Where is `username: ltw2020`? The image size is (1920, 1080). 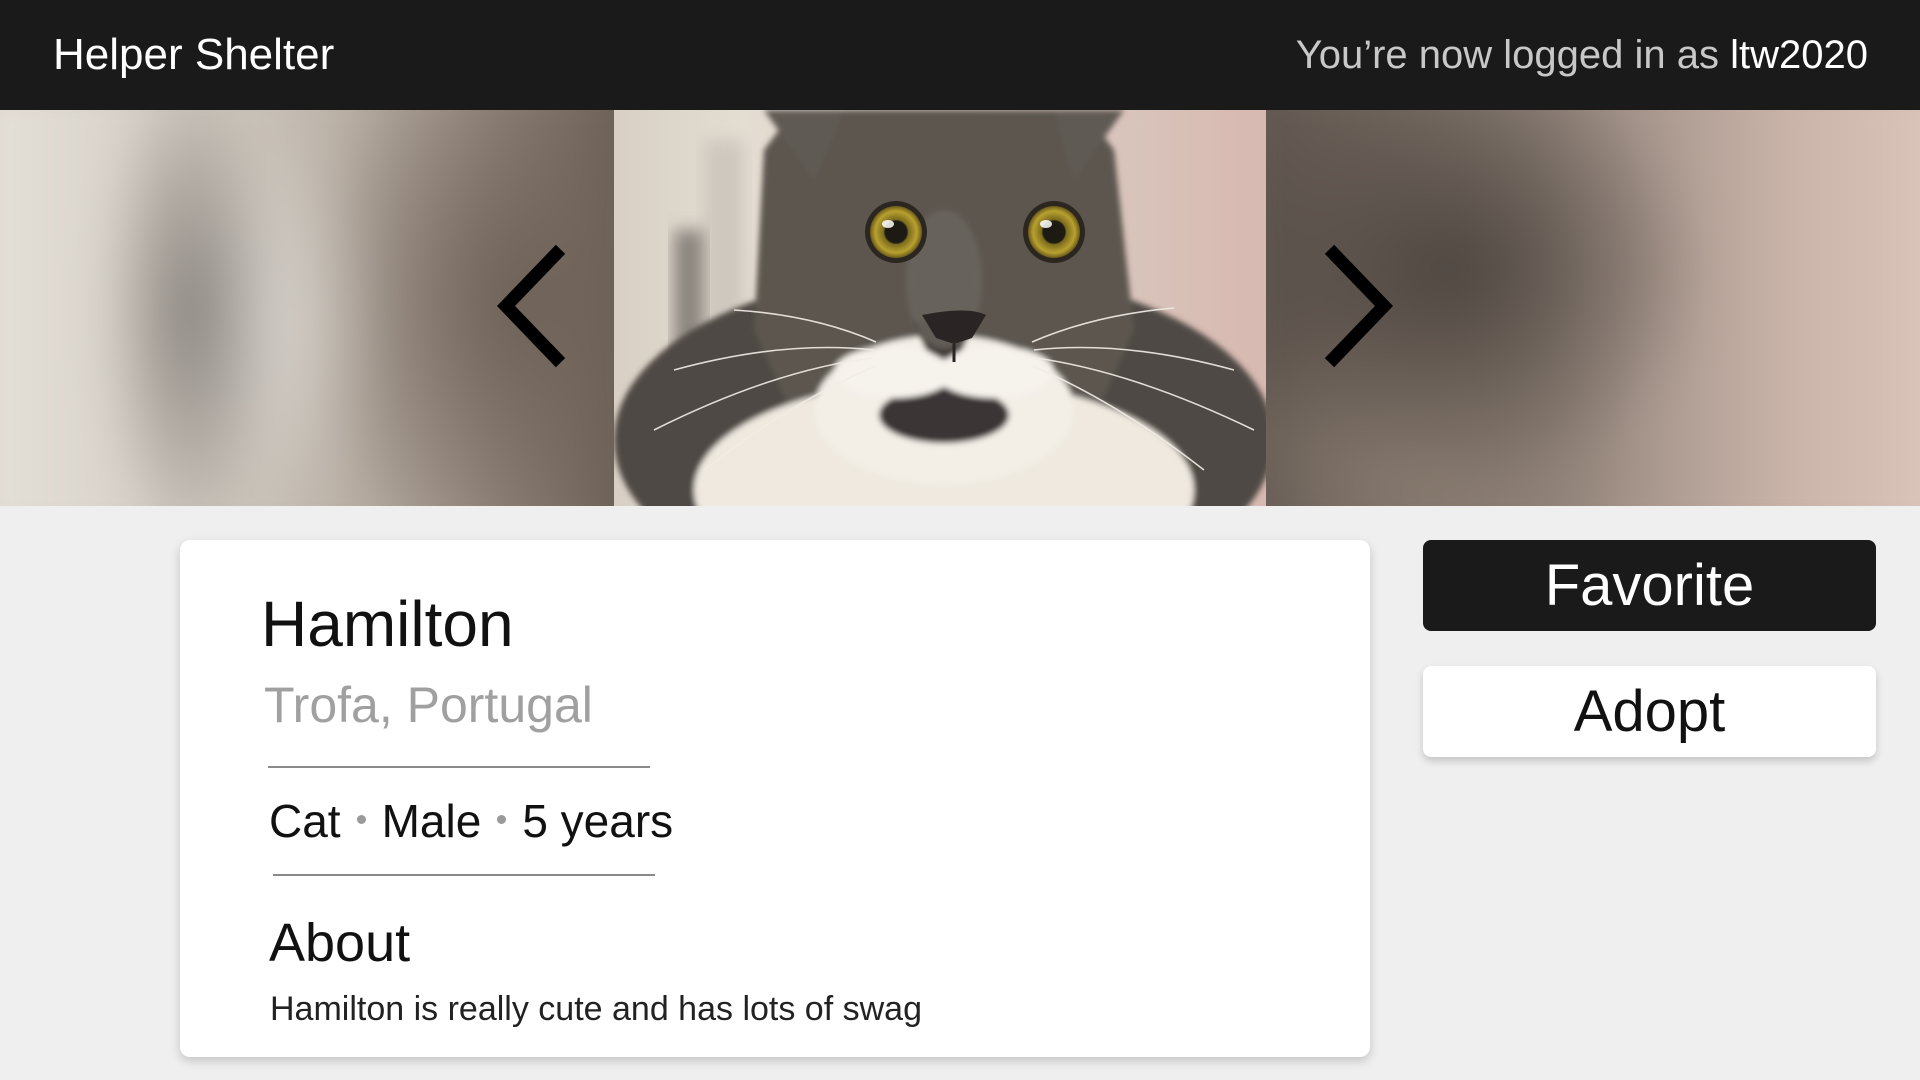 username: ltw2020 is located at coordinates (1799, 55).